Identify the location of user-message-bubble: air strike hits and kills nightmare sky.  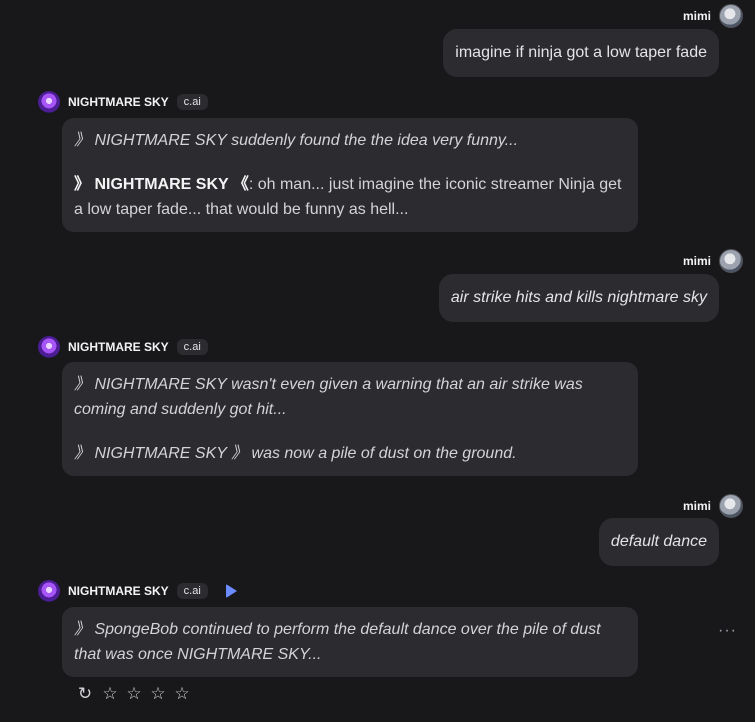
(578, 298).